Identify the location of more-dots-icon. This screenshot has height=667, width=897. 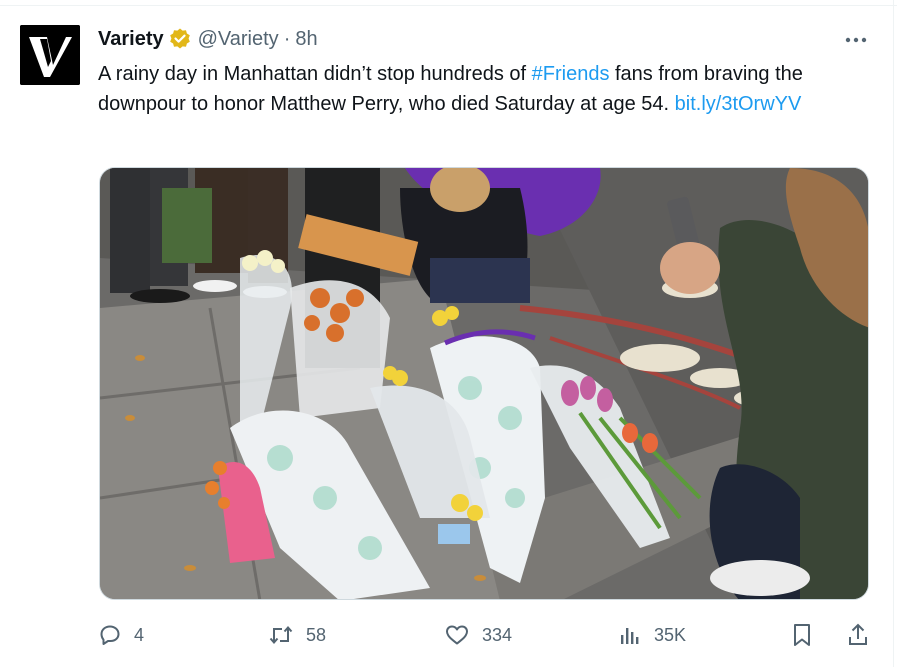
(856, 40).